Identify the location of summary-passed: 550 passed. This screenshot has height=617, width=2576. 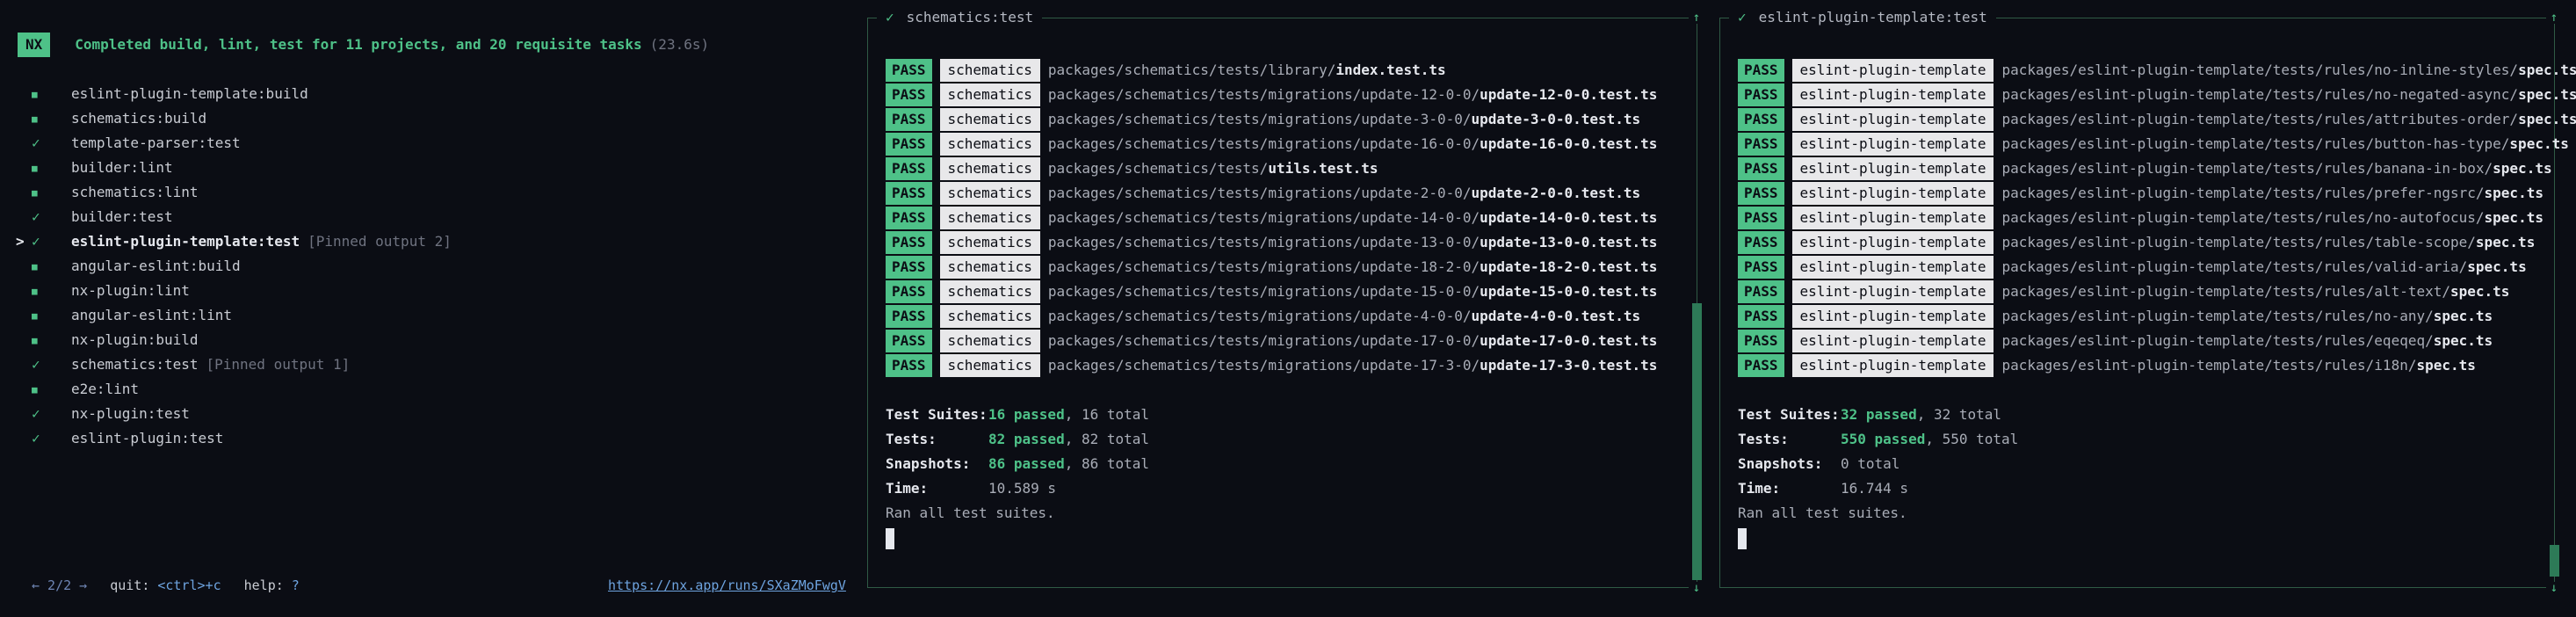
(1883, 439).